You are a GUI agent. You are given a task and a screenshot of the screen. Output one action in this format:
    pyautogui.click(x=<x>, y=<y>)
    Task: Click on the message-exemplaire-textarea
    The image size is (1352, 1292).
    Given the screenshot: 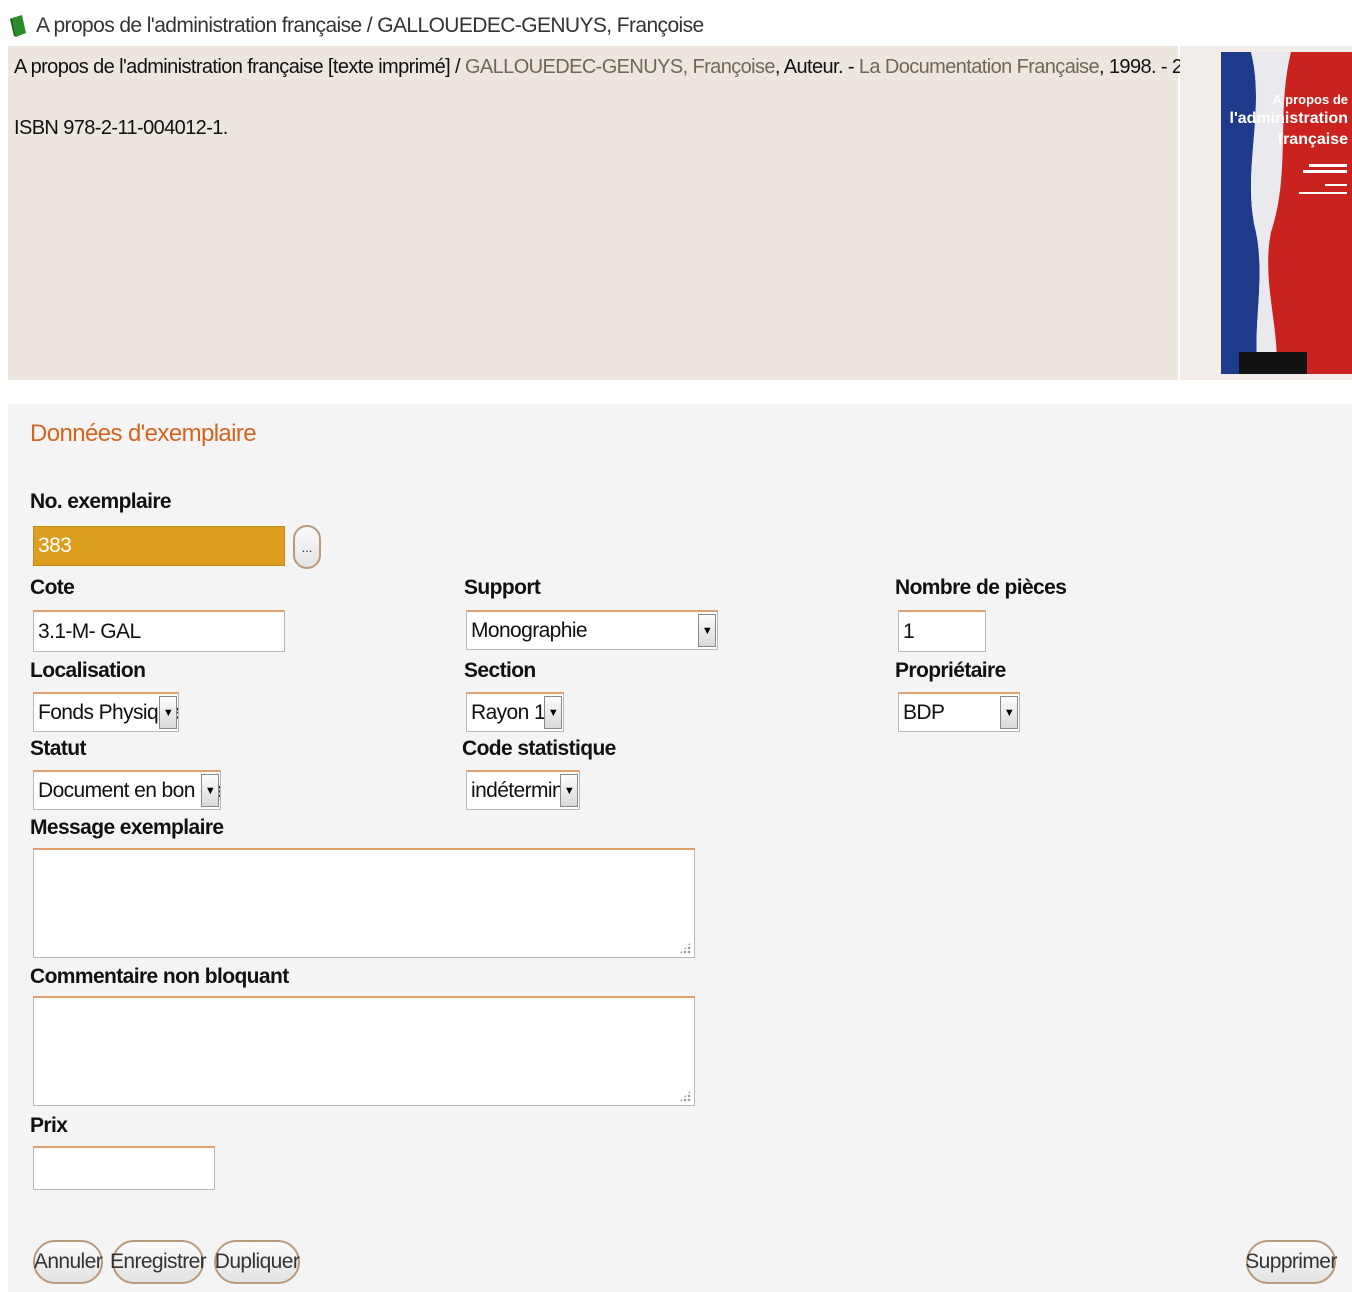 What is the action you would take?
    pyautogui.click(x=364, y=903)
    